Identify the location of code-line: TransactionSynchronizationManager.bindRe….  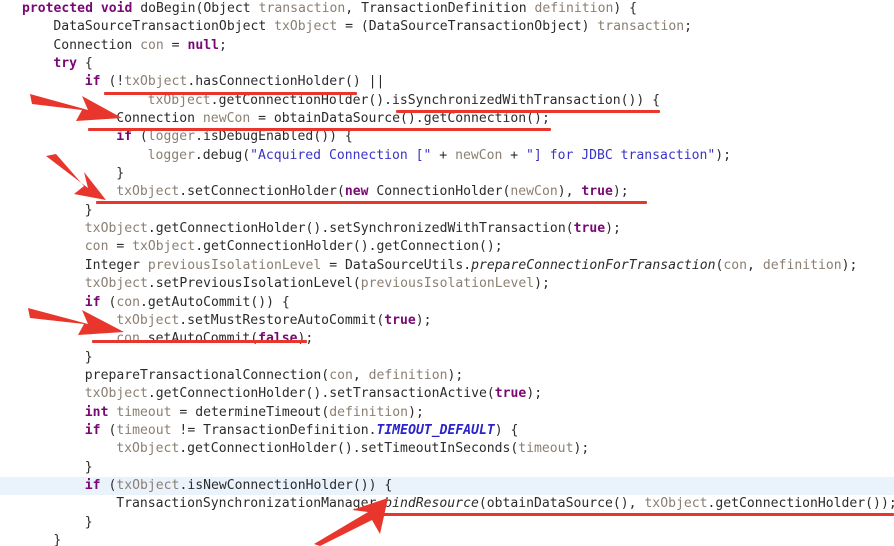
(505, 504).